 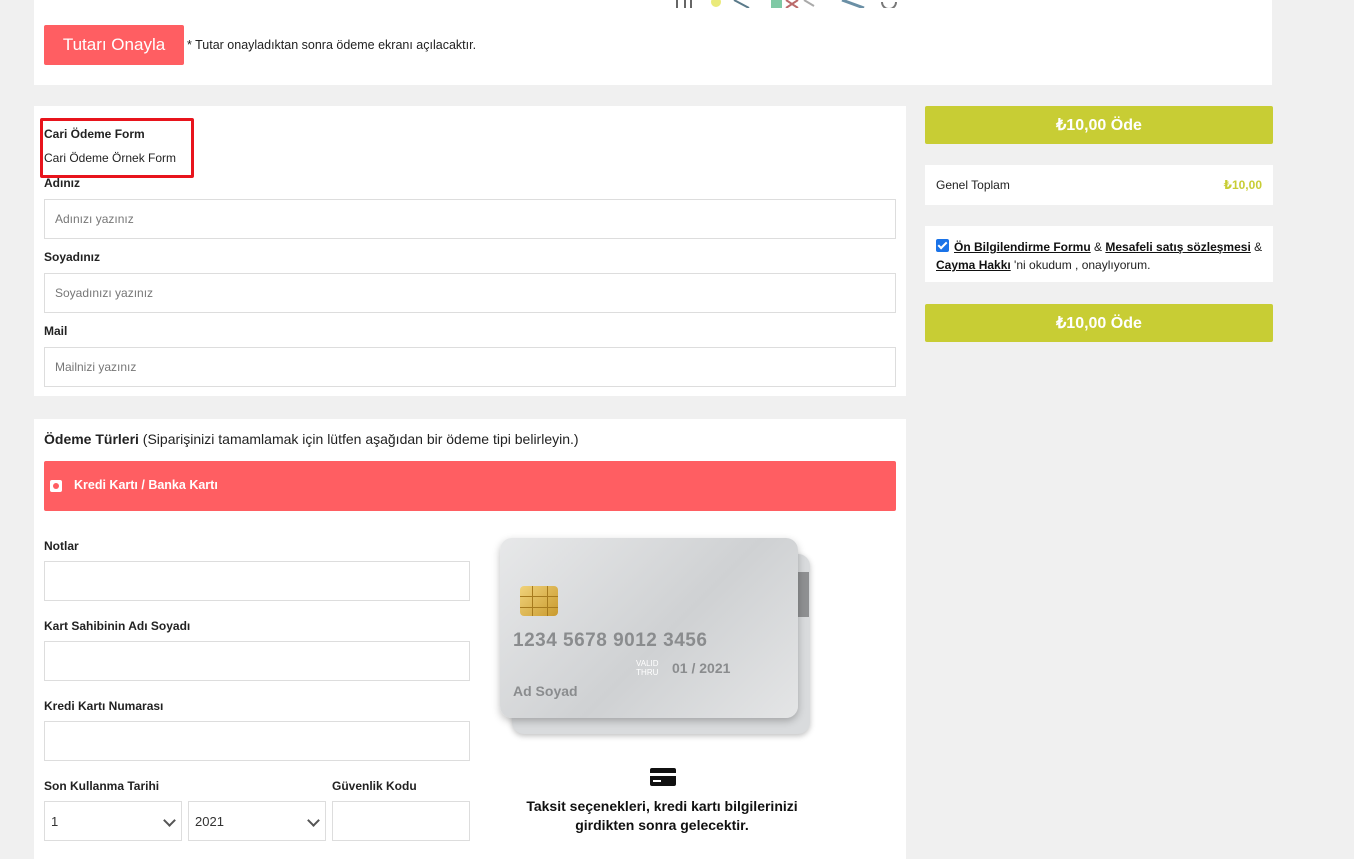 What do you see at coordinates (257, 581) in the screenshot?
I see `notes-input` at bounding box center [257, 581].